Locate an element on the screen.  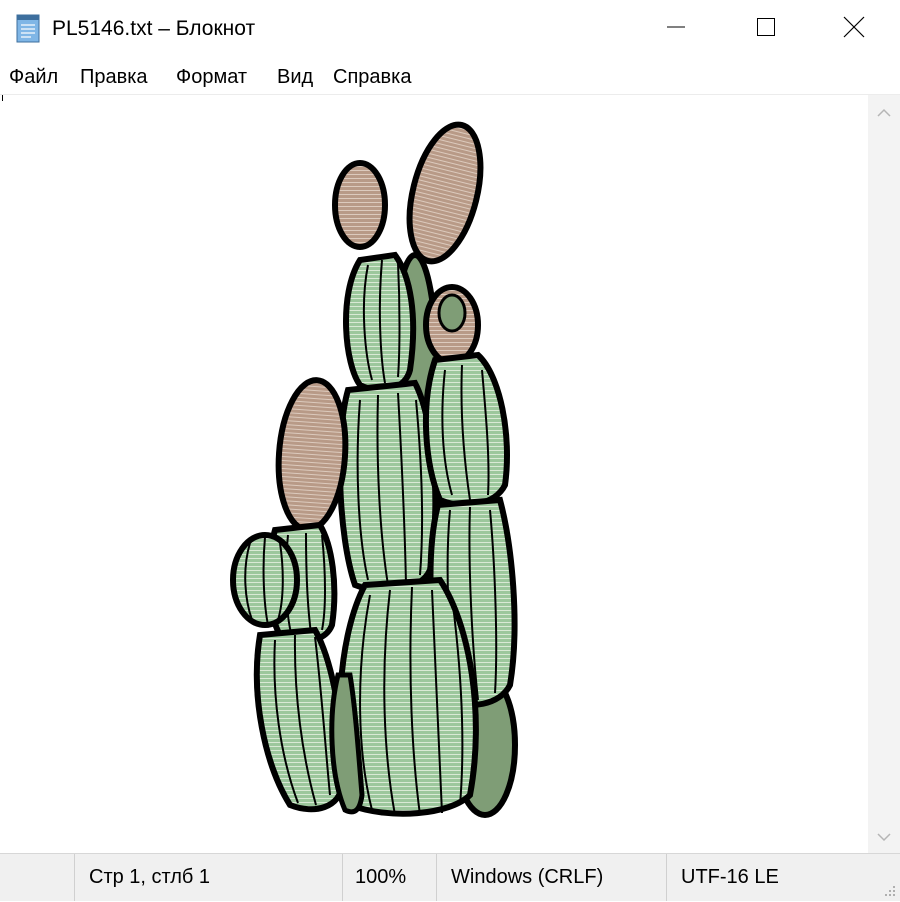
maximize-button is located at coordinates (766, 29).